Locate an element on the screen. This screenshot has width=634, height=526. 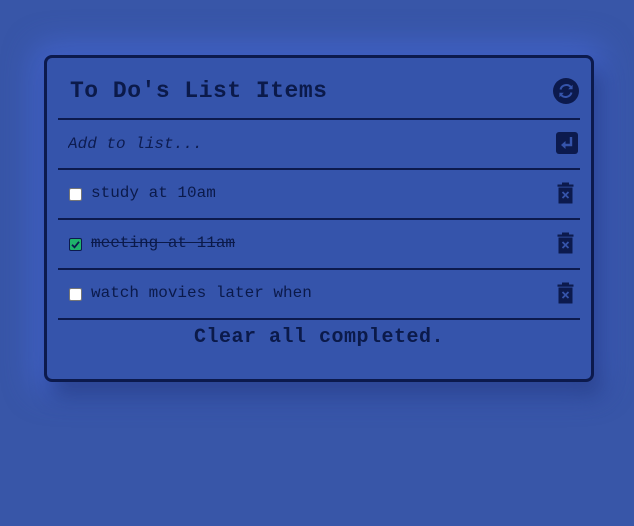
checkmark-icon is located at coordinates (75, 244).